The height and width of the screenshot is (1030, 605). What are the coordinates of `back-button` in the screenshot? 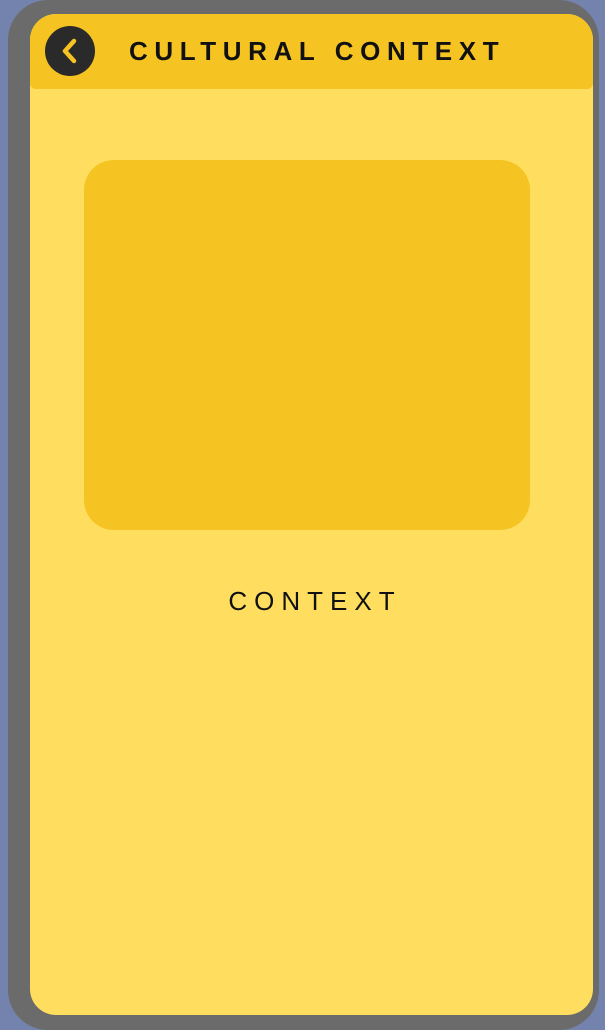 It's located at (70, 51).